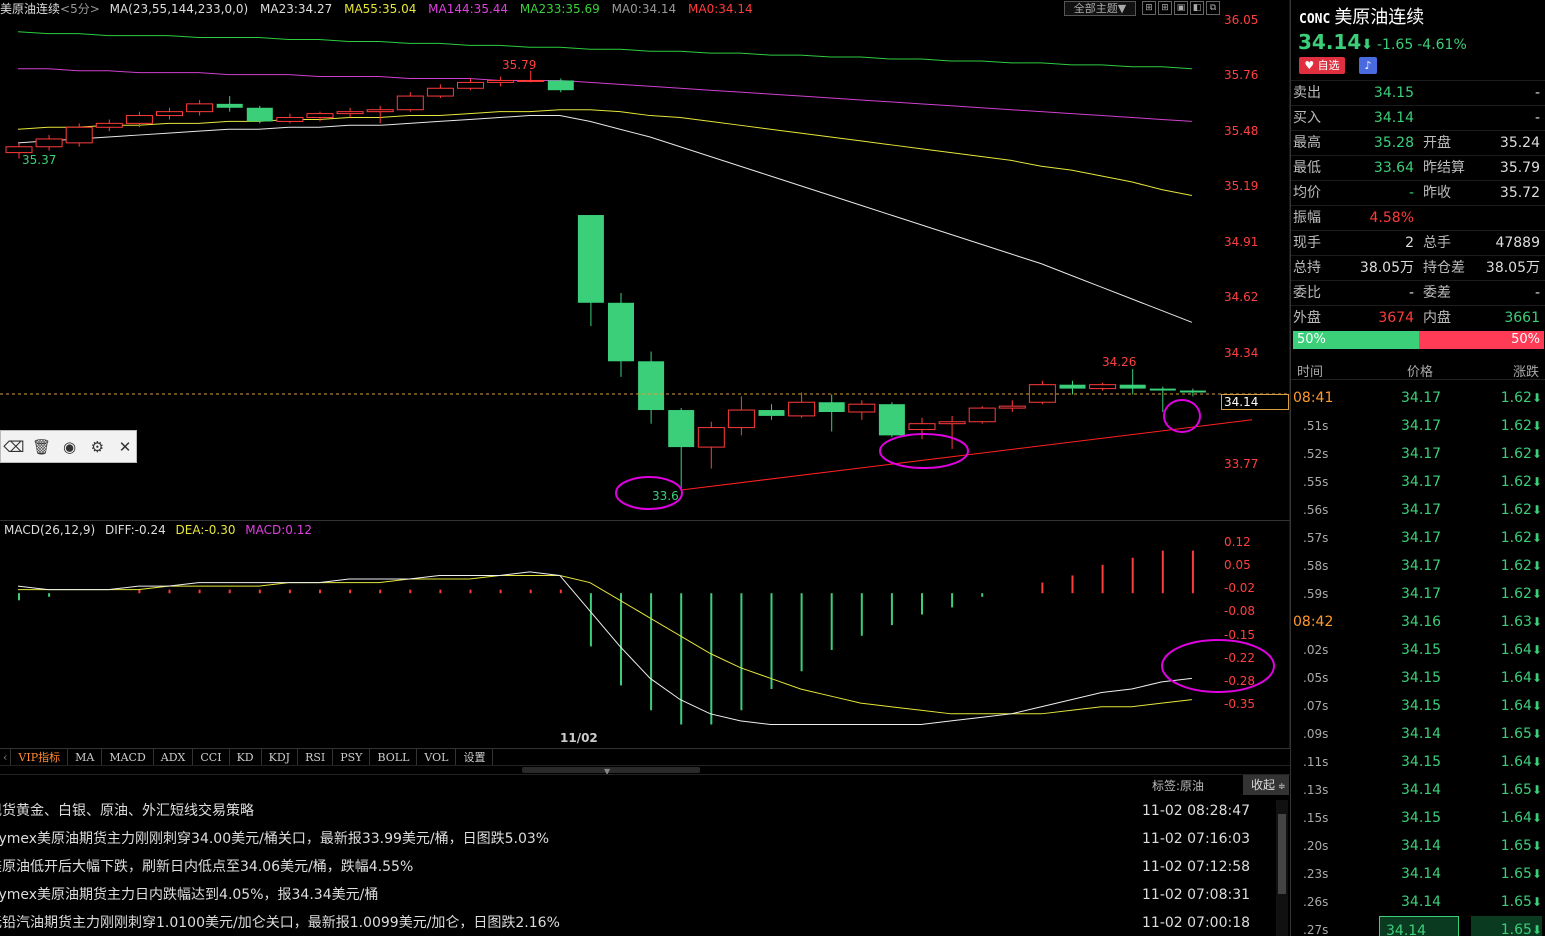  I want to click on tab-macd: MACD, so click(128, 757).